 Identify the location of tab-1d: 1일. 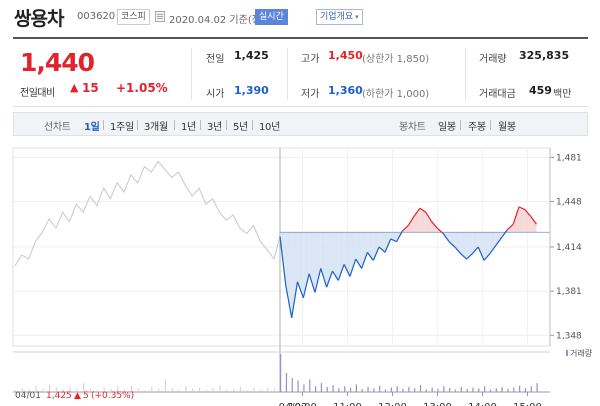
(92, 125).